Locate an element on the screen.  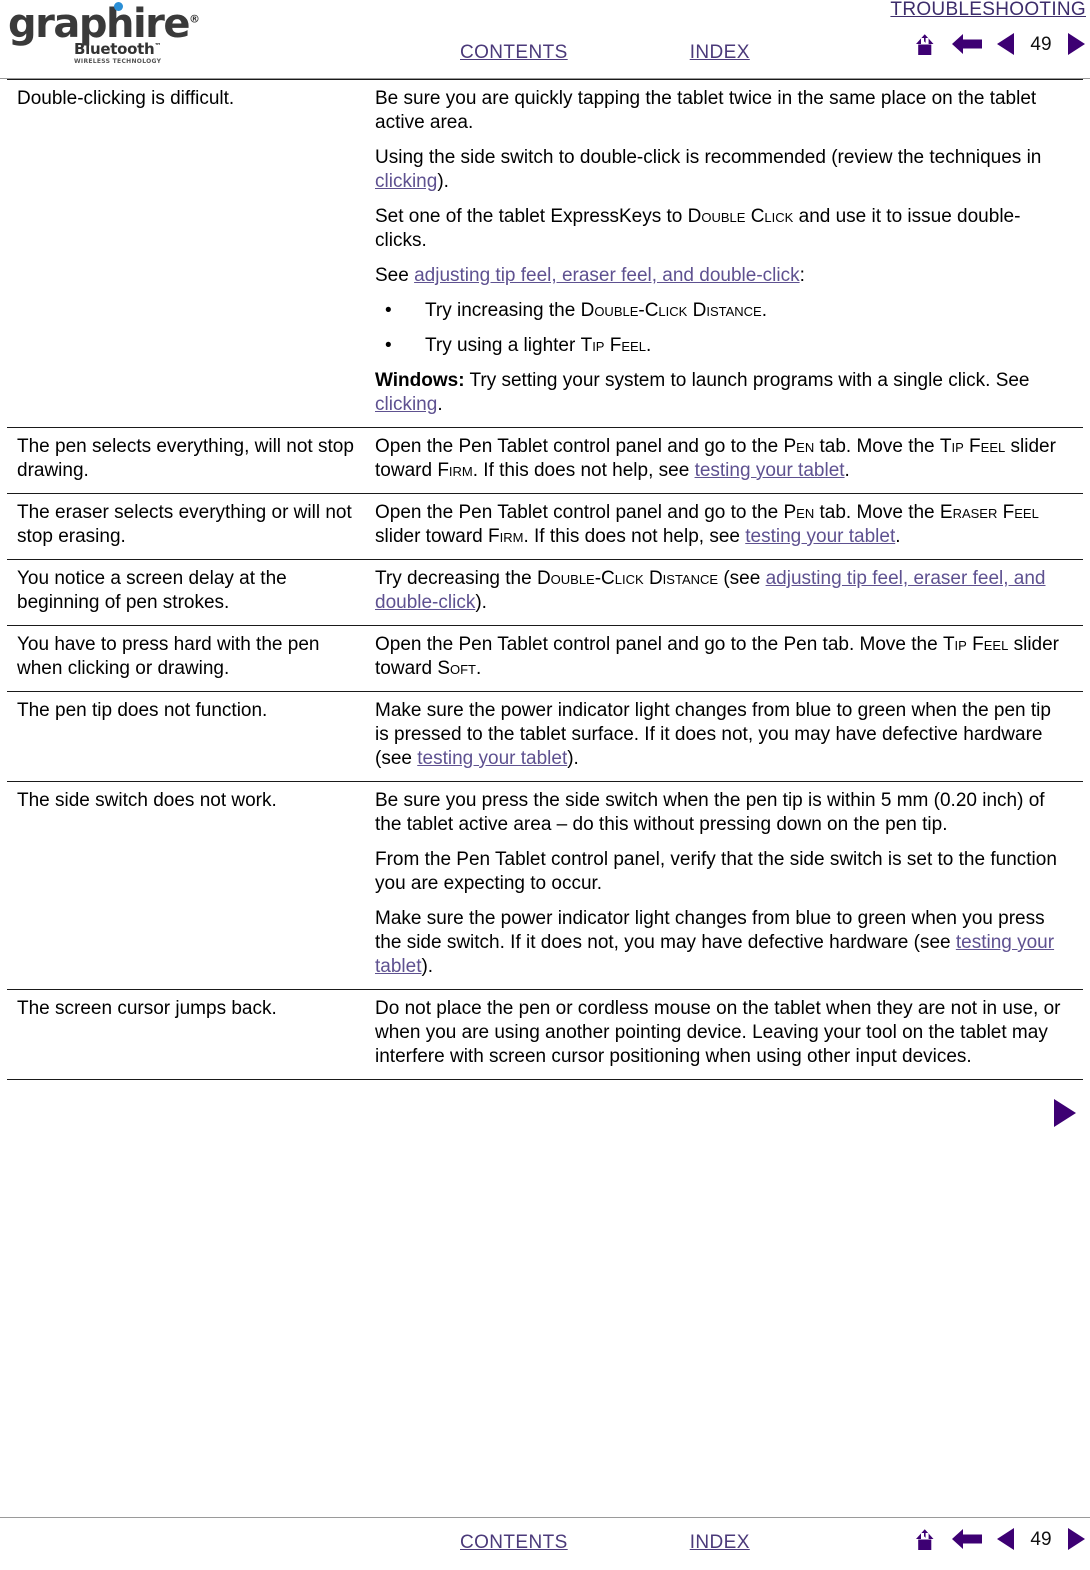
body-text: : is located at coordinates (802, 275).